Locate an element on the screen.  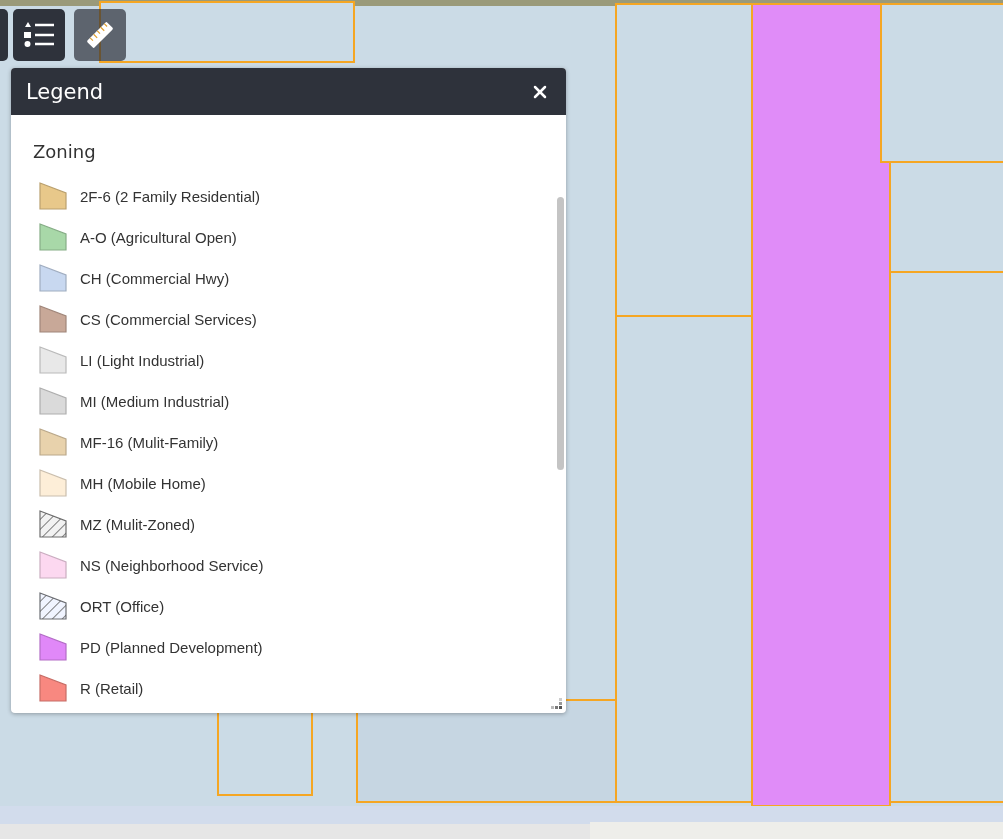
zone-label: 2F-6 (2 Family Residential) is located at coordinates (170, 196).